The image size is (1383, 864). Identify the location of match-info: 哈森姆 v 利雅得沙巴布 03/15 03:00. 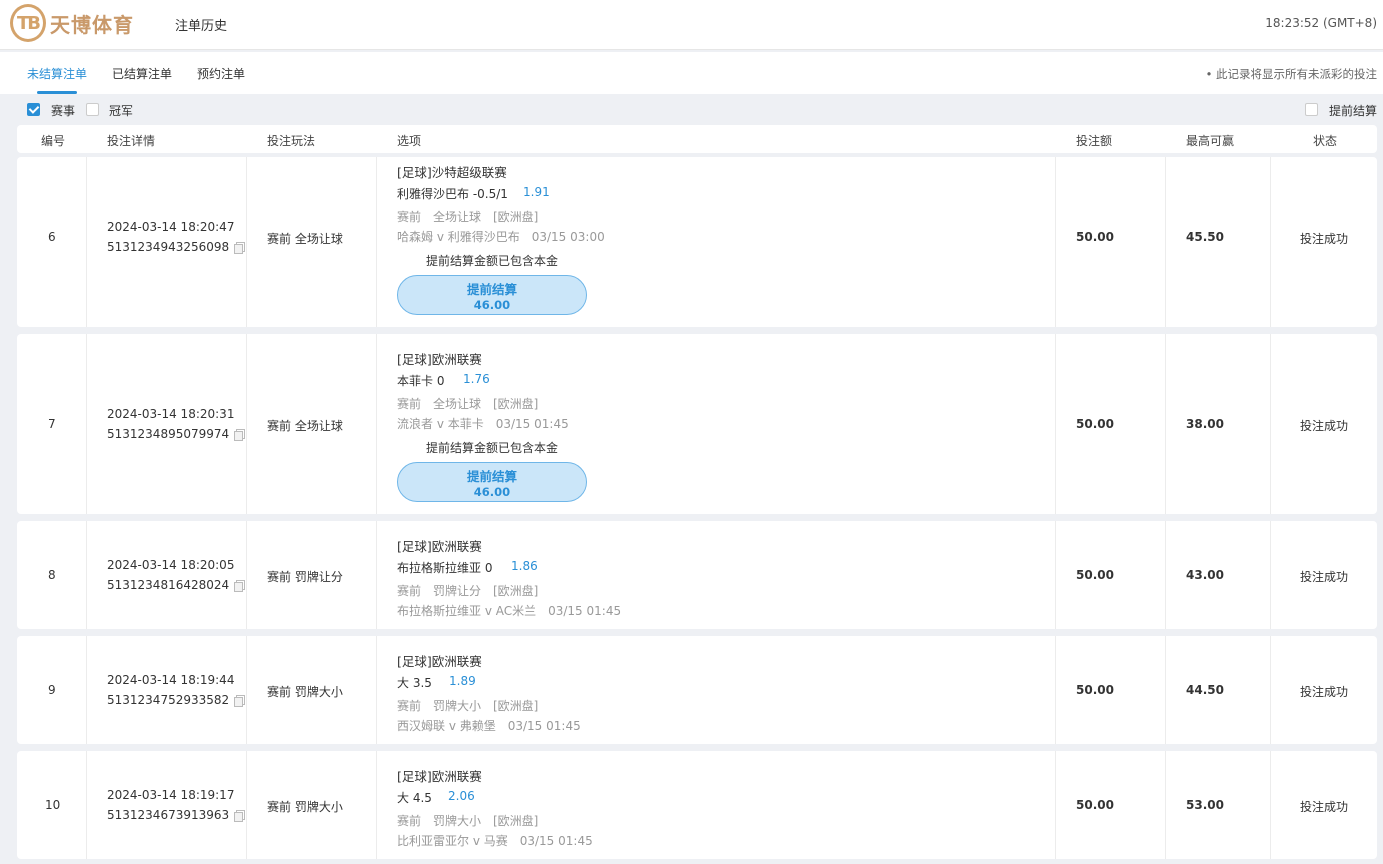
(501, 237).